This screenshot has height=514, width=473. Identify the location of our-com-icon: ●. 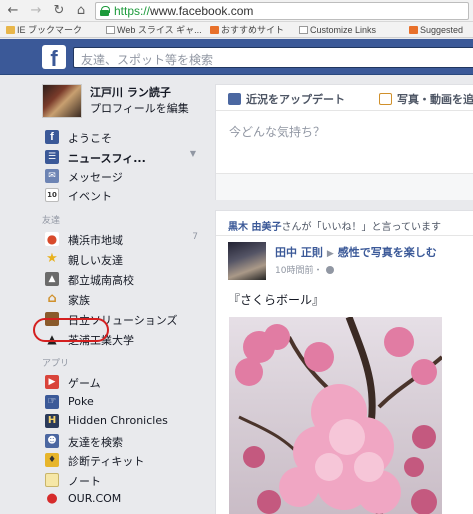
(52, 498).